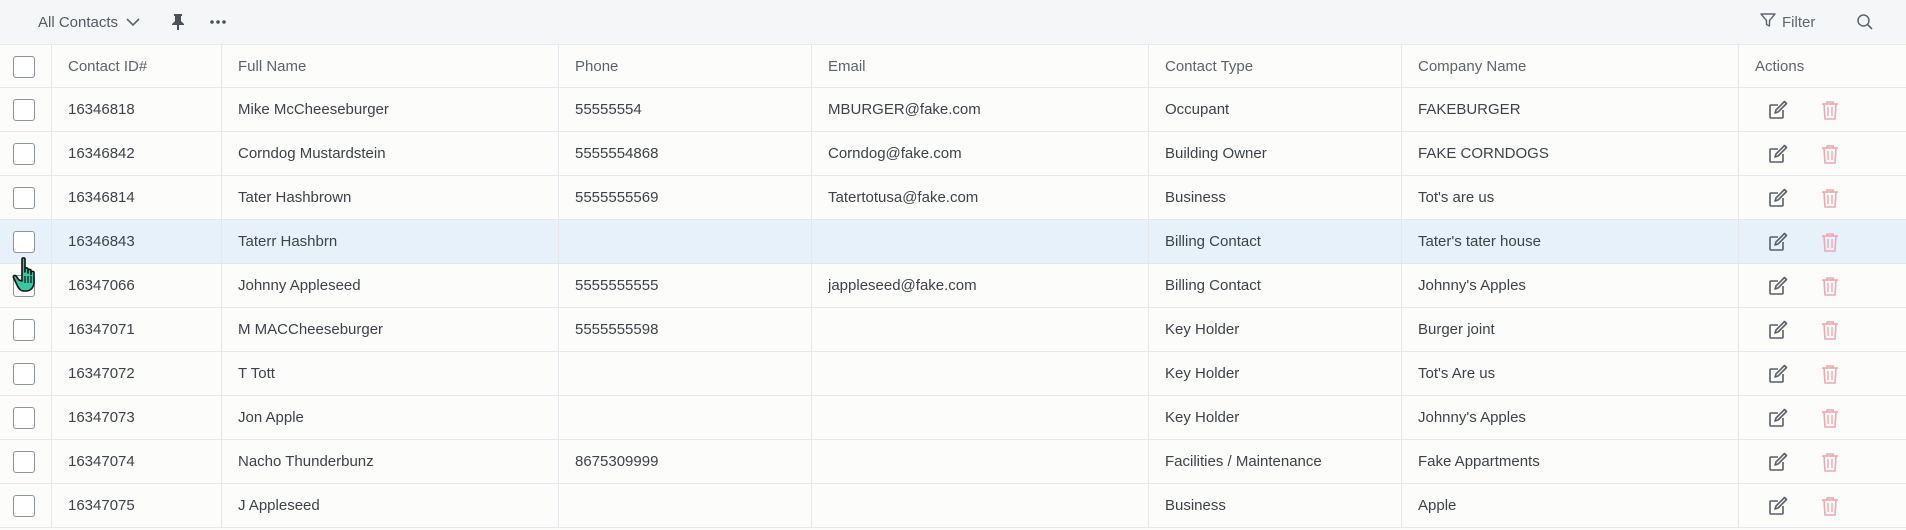 Image resolution: width=1906 pixels, height=530 pixels. What do you see at coordinates (288, 241) in the screenshot?
I see `cell-full-name: Taterr Hashbrn` at bounding box center [288, 241].